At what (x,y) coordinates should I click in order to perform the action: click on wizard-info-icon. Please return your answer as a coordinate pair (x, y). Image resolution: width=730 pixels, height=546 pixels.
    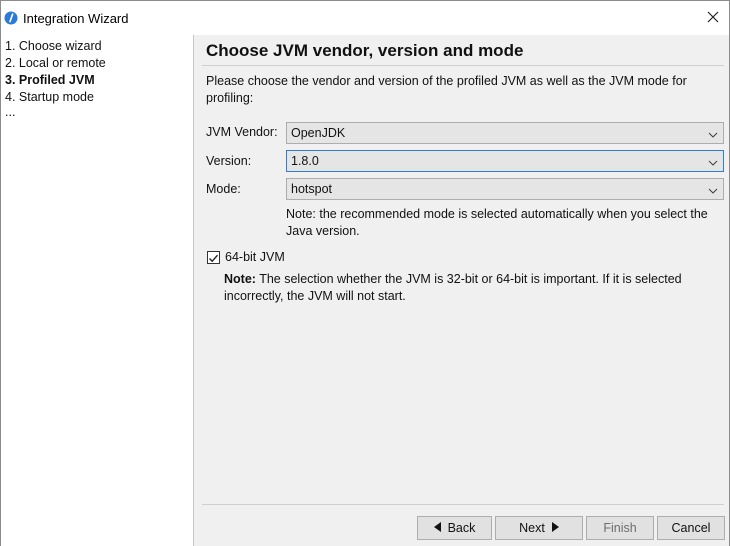
    Looking at the image, I should click on (11, 18).